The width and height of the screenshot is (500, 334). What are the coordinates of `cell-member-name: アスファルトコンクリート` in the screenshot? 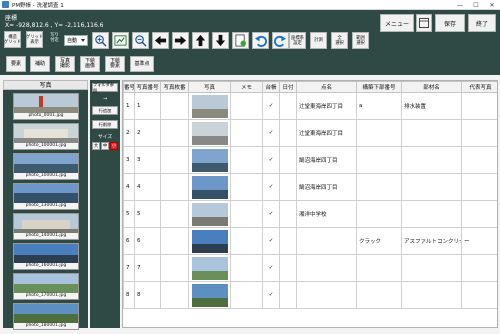 It's located at (431, 241).